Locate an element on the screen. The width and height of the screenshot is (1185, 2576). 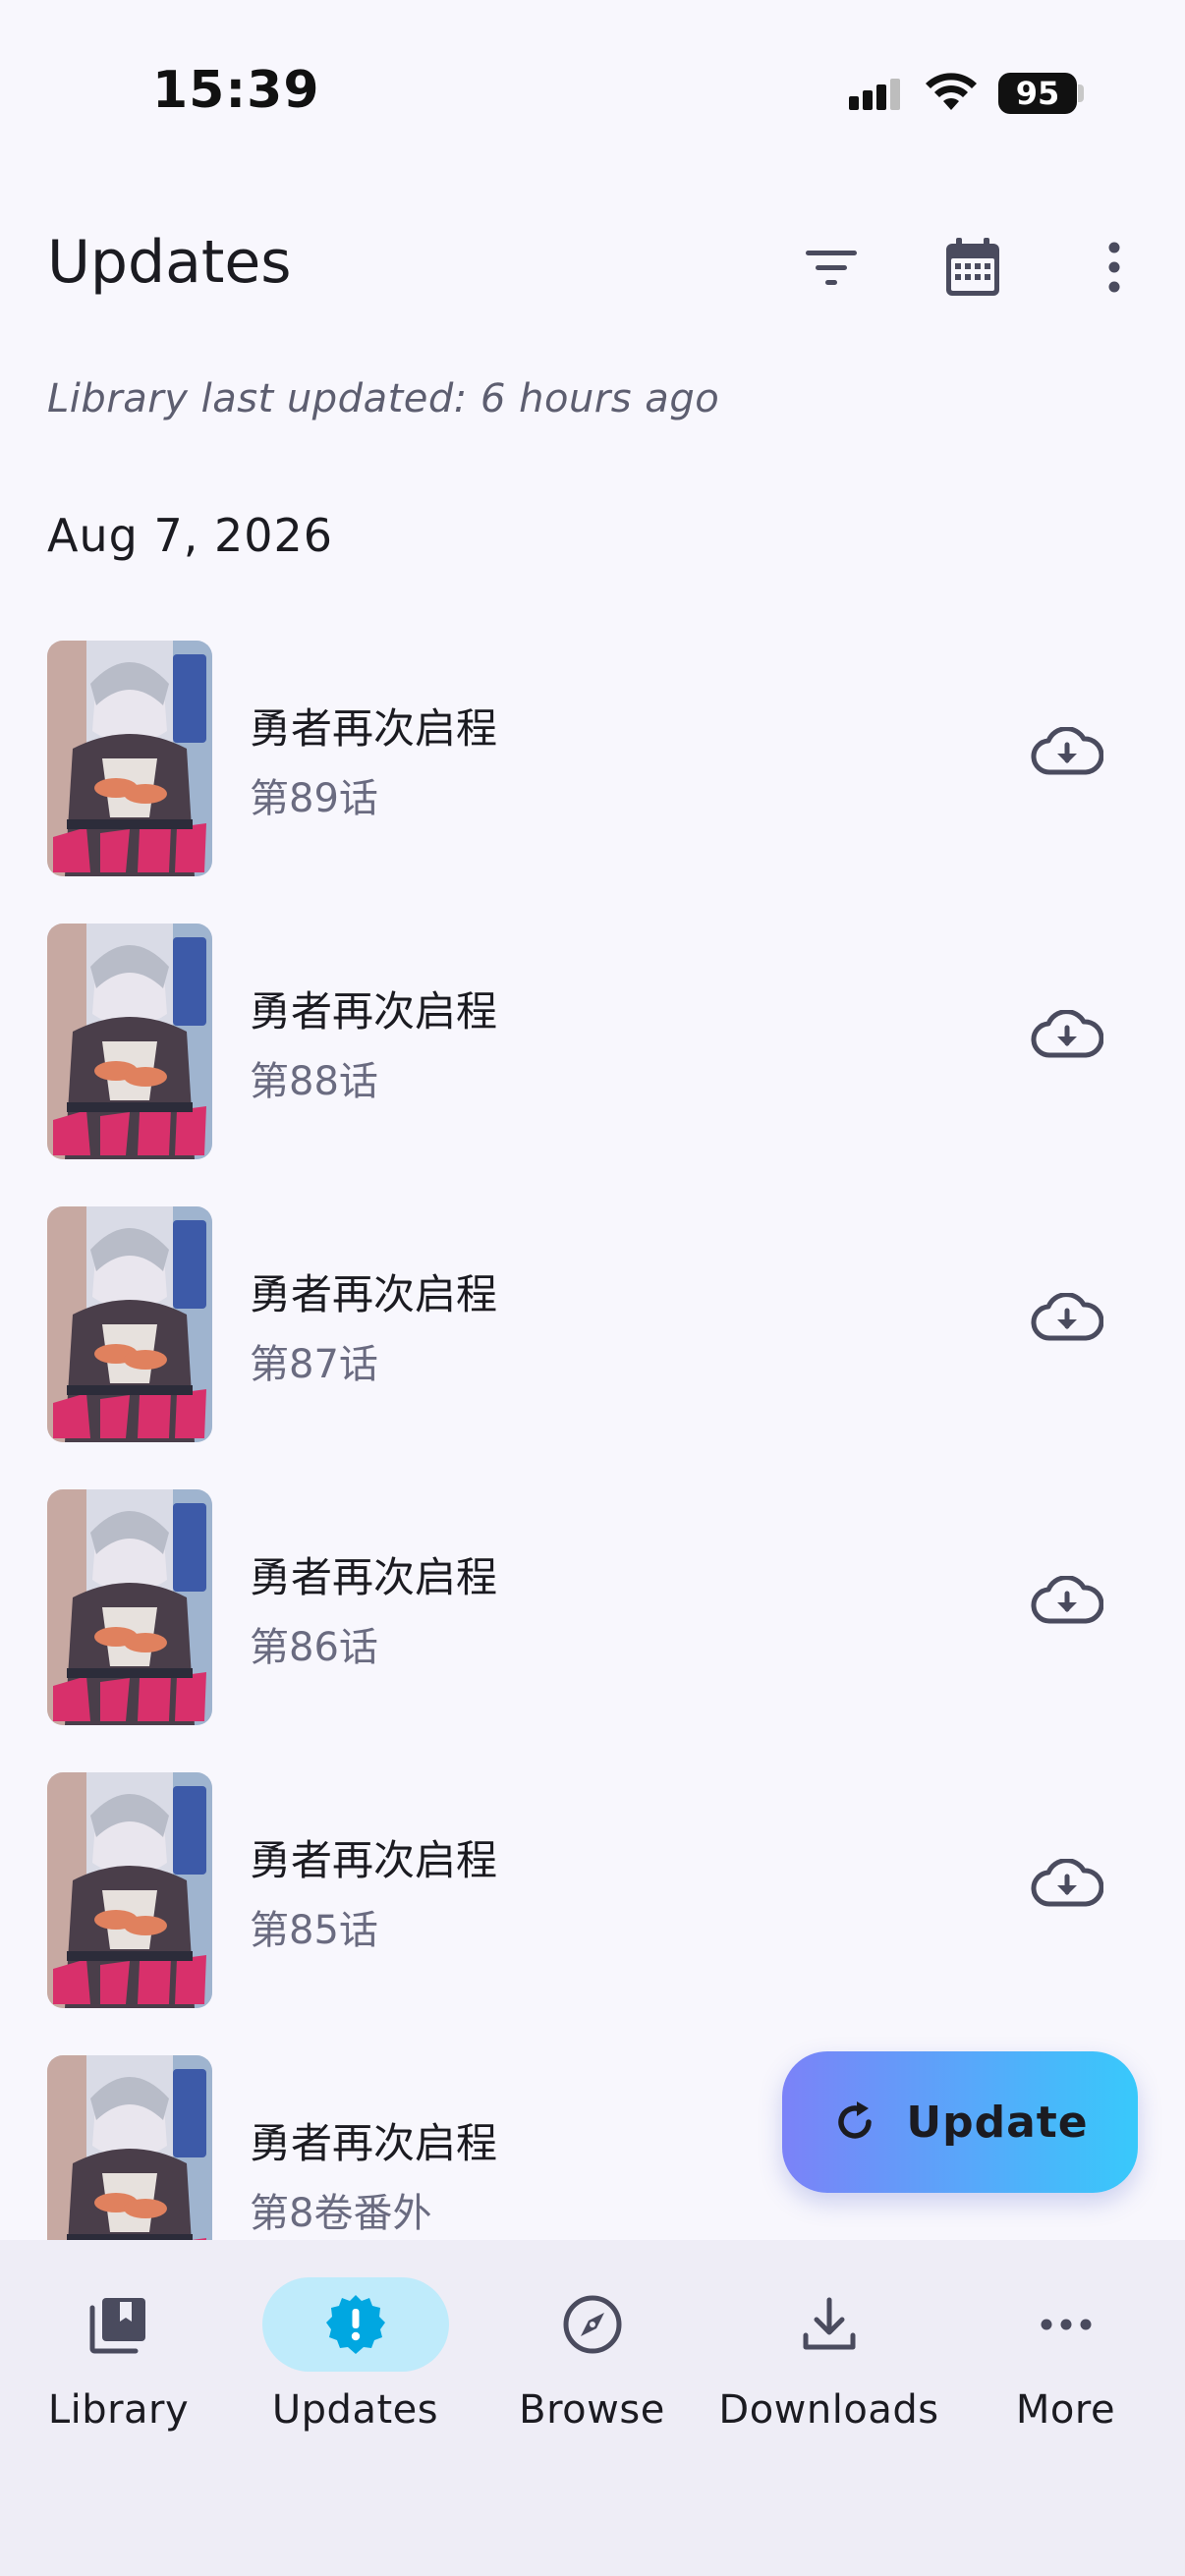
library-icon is located at coordinates (119, 2324).